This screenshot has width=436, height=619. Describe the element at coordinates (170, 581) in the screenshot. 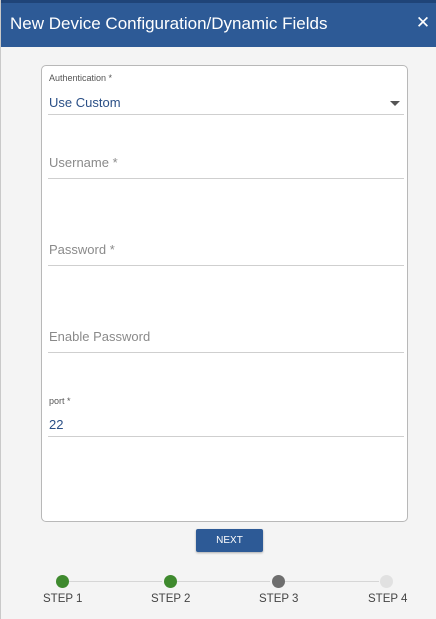

I see `step-2-indicator` at that location.